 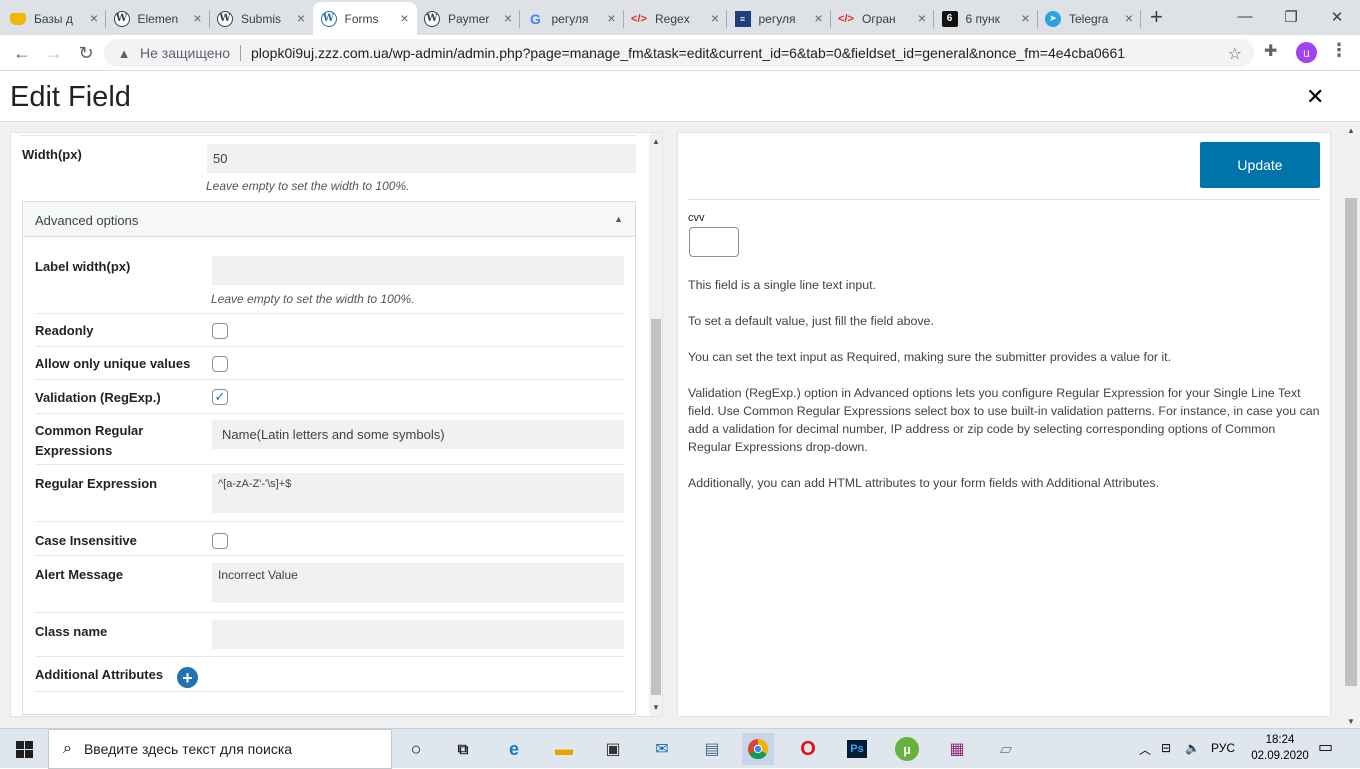 What do you see at coordinates (64, 330) in the screenshot?
I see `readonly-label: Readonly` at bounding box center [64, 330].